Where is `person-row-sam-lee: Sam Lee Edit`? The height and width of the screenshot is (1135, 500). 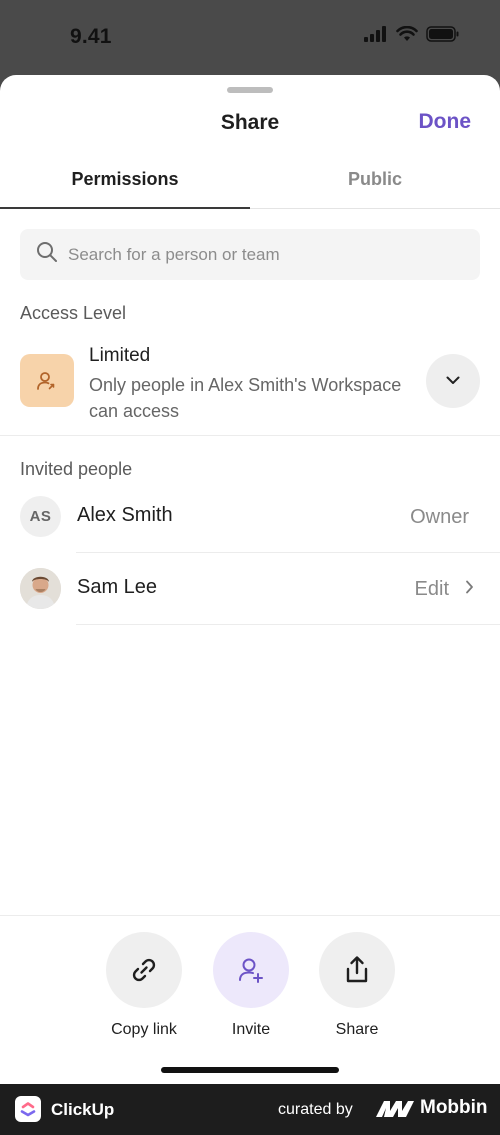 person-row-sam-lee: Sam Lee Edit is located at coordinates (250, 589).